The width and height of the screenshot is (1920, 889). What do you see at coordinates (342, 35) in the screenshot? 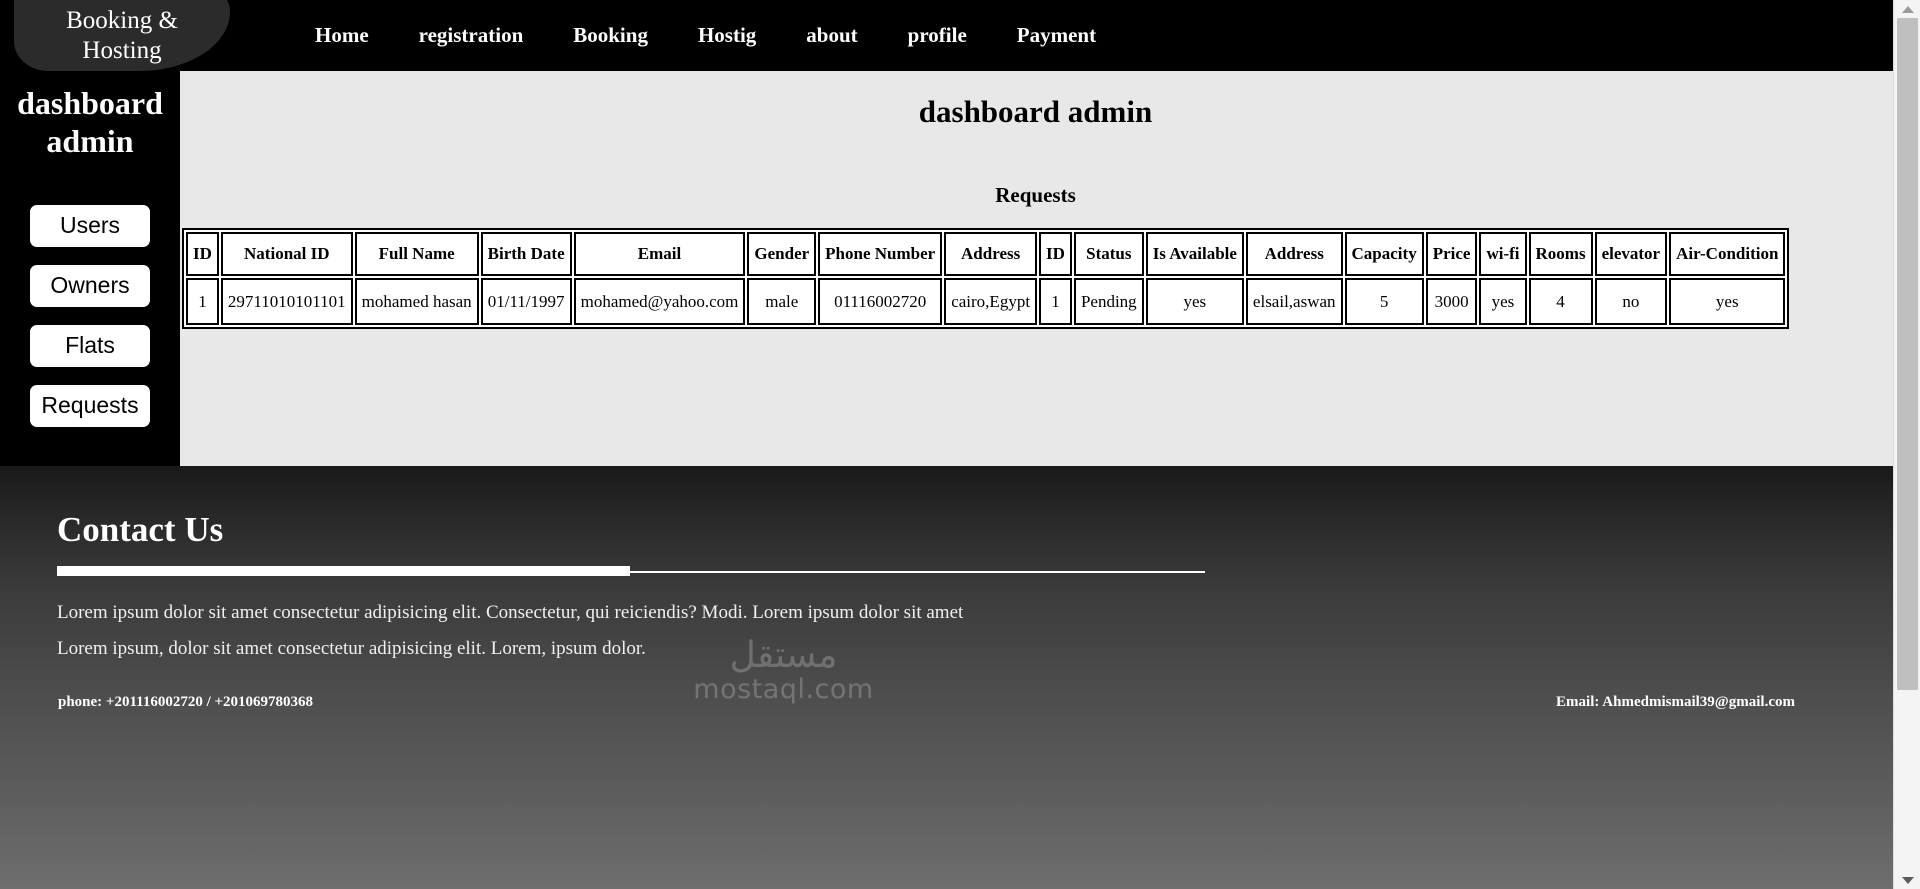
I see `nav-link-home: Home` at bounding box center [342, 35].